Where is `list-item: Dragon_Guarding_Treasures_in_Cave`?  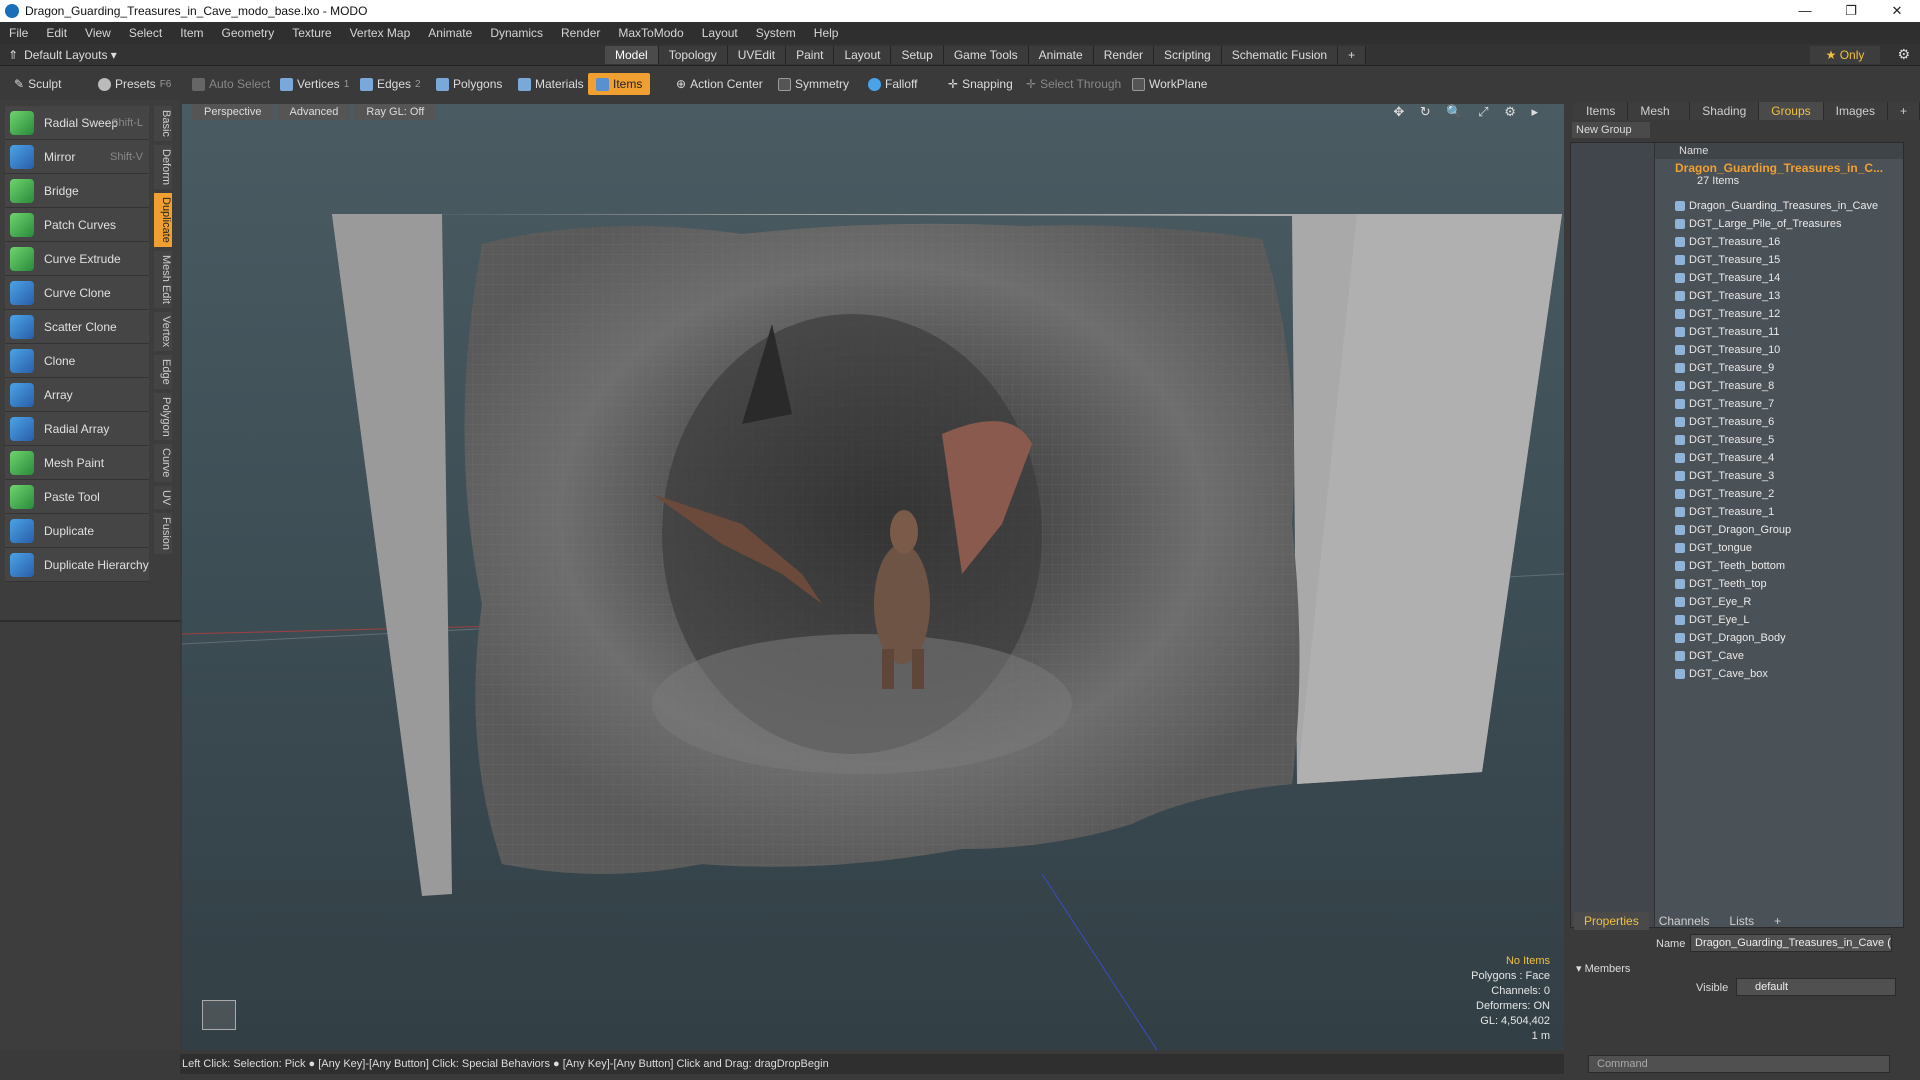 list-item: Dragon_Guarding_Treasures_in_Cave is located at coordinates (1788, 206).